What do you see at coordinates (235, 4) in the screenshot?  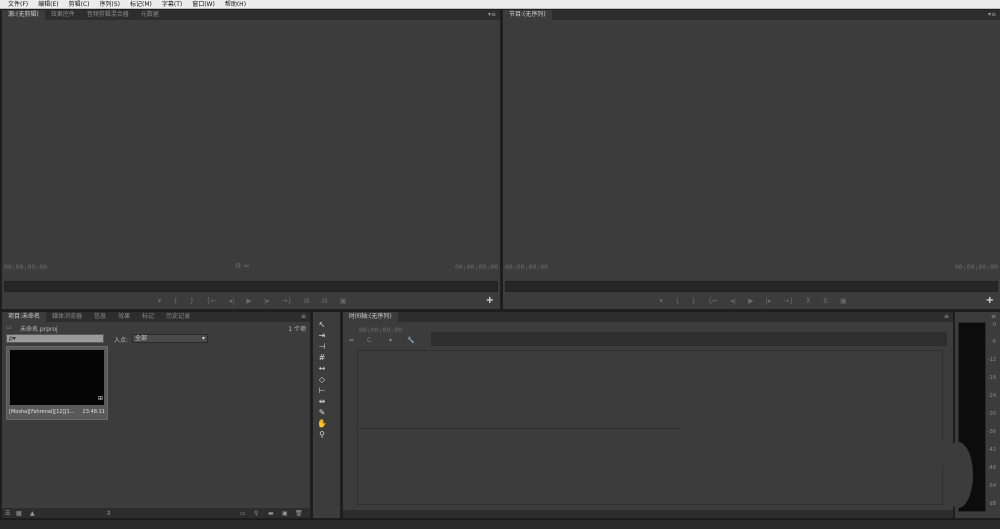 I see `menu-help: 帮助(H)` at bounding box center [235, 4].